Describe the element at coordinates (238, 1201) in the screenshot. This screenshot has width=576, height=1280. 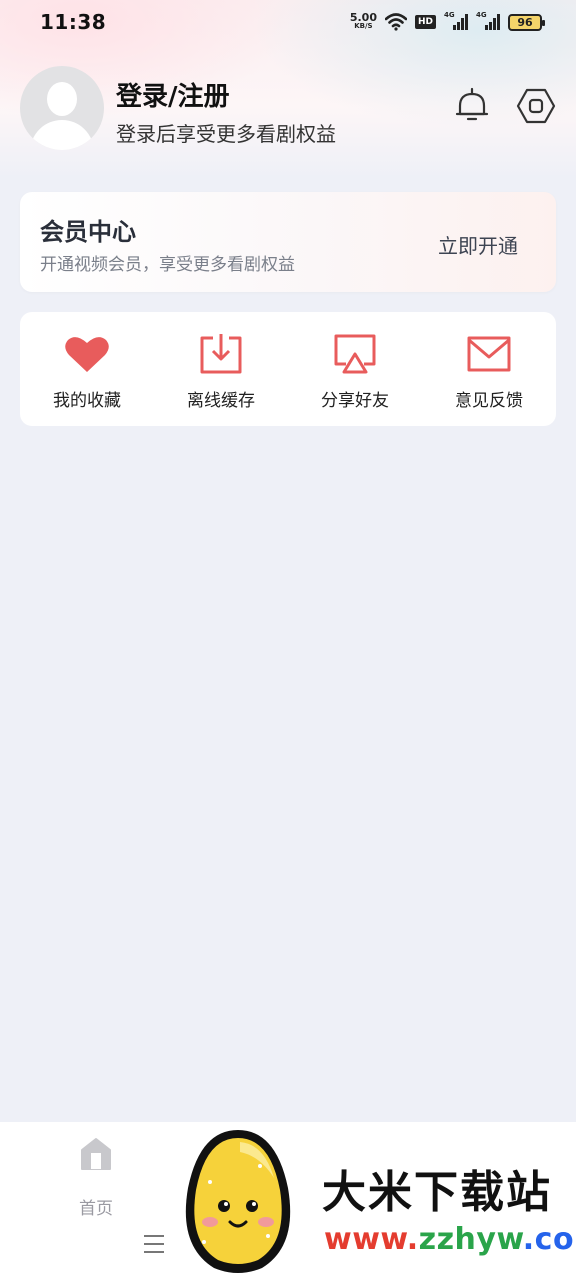
I see `mascot-egg-logo` at that location.